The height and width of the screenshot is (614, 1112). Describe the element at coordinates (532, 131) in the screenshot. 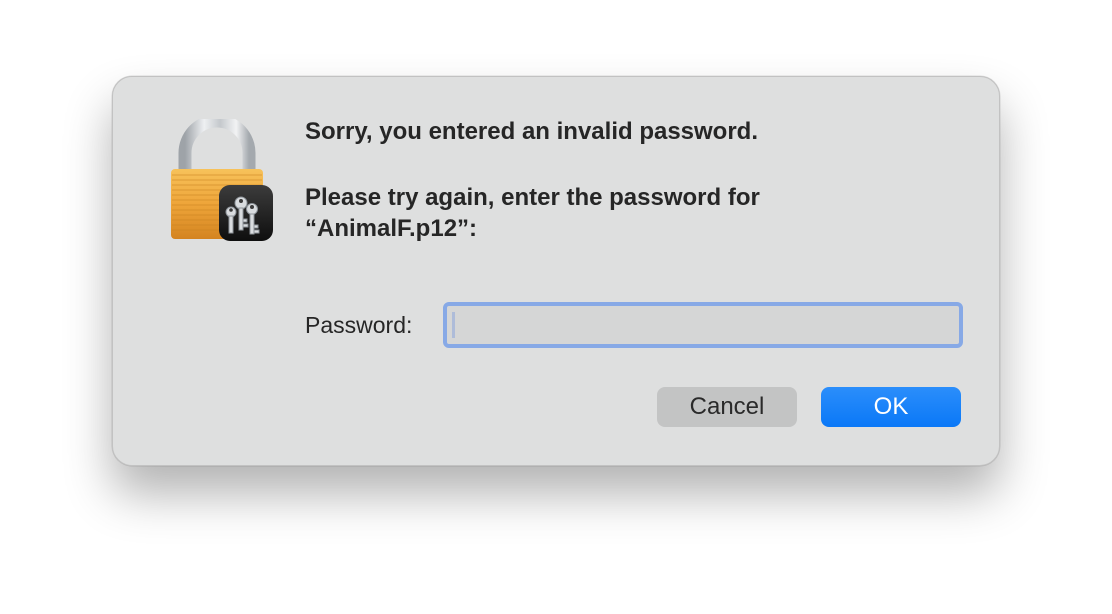

I see `error-headline: Sorry, you entered an invalid password.` at that location.